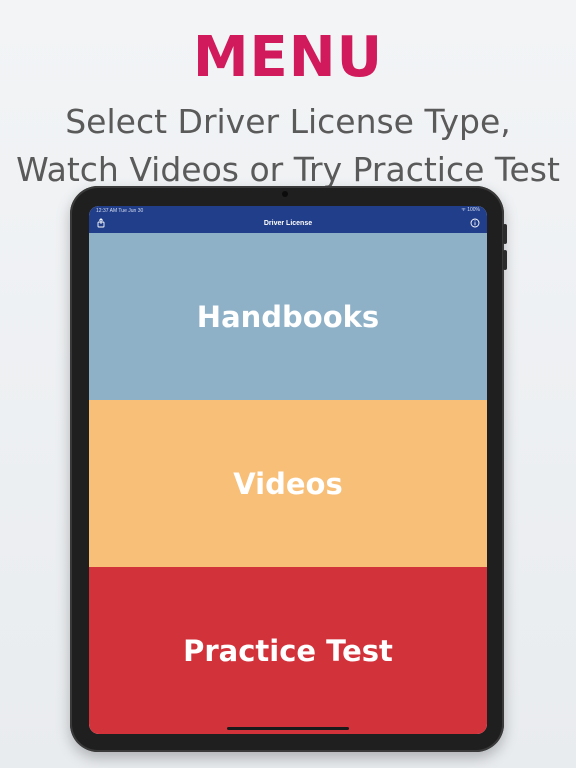  Describe the element at coordinates (285, 194) in the screenshot. I see `camera-dot` at that location.